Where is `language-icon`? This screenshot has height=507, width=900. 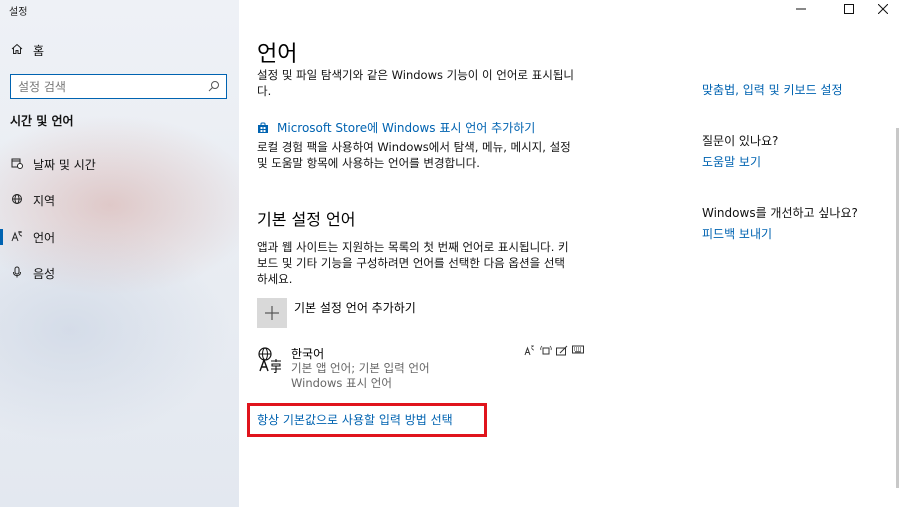
language-icon is located at coordinates (17, 237).